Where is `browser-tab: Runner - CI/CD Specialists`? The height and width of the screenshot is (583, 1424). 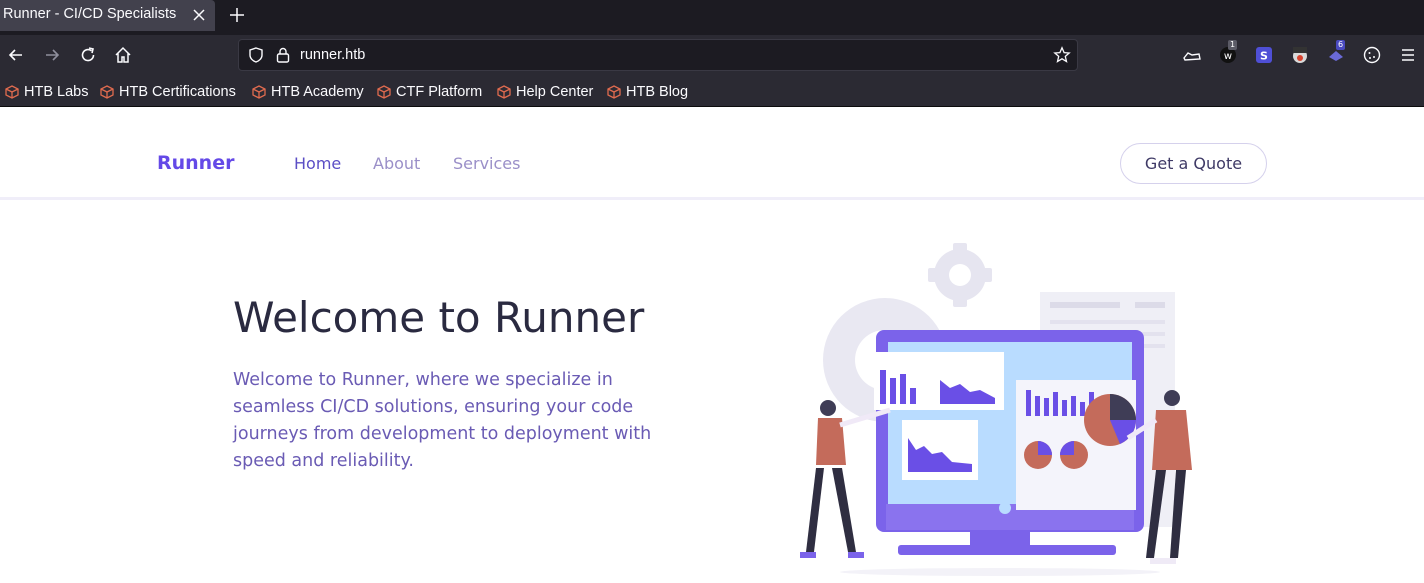 browser-tab: Runner - CI/CD Specialists is located at coordinates (107, 15).